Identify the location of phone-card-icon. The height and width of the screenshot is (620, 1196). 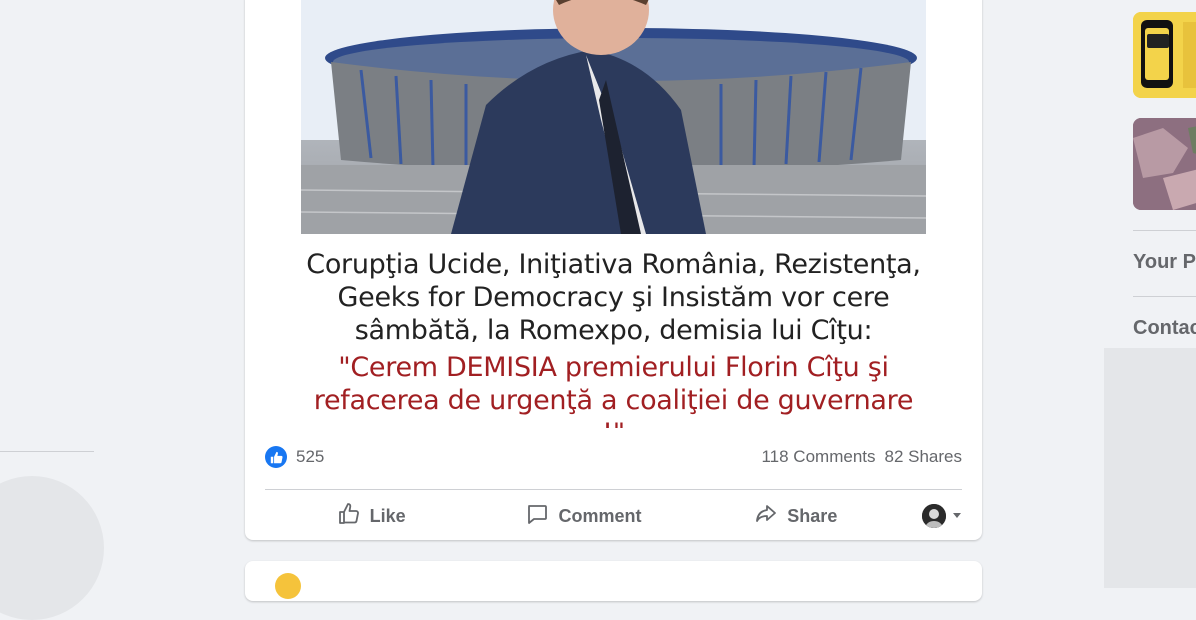
(1164, 55).